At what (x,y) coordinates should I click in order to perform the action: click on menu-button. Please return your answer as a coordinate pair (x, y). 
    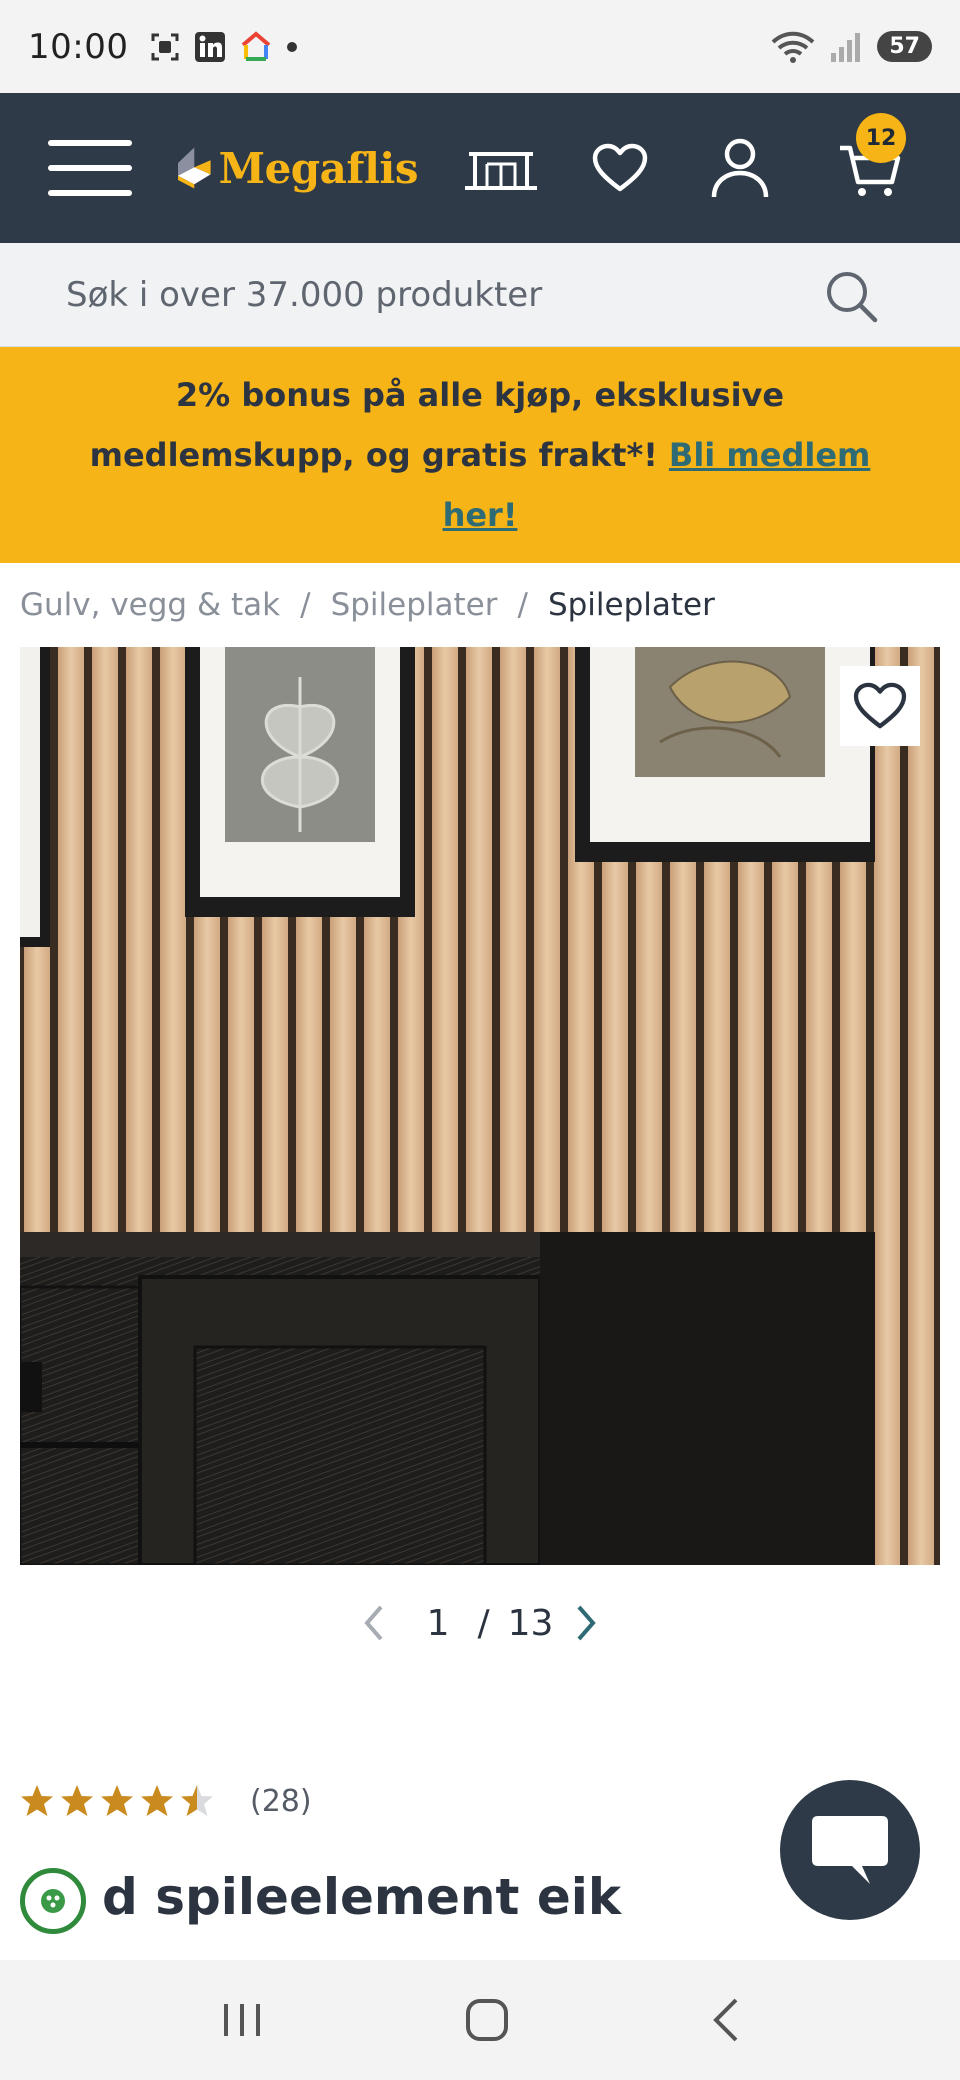
    Looking at the image, I should click on (90, 168).